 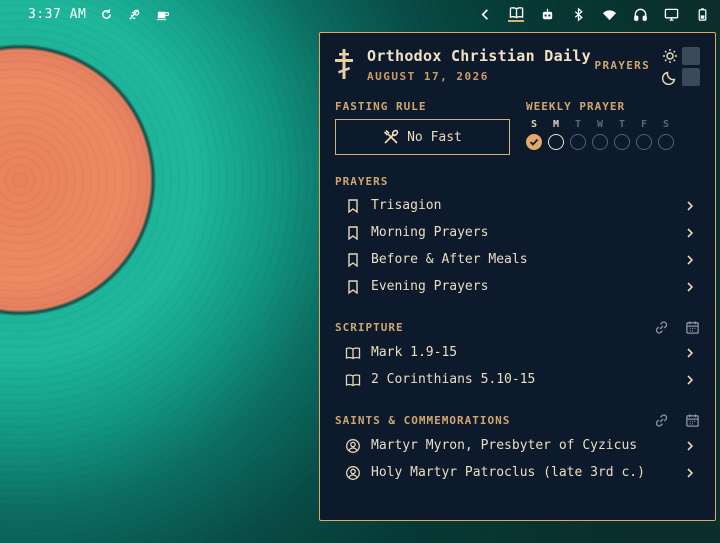 What do you see at coordinates (362, 181) in the screenshot?
I see `prayers-section-label: PRAYERS` at bounding box center [362, 181].